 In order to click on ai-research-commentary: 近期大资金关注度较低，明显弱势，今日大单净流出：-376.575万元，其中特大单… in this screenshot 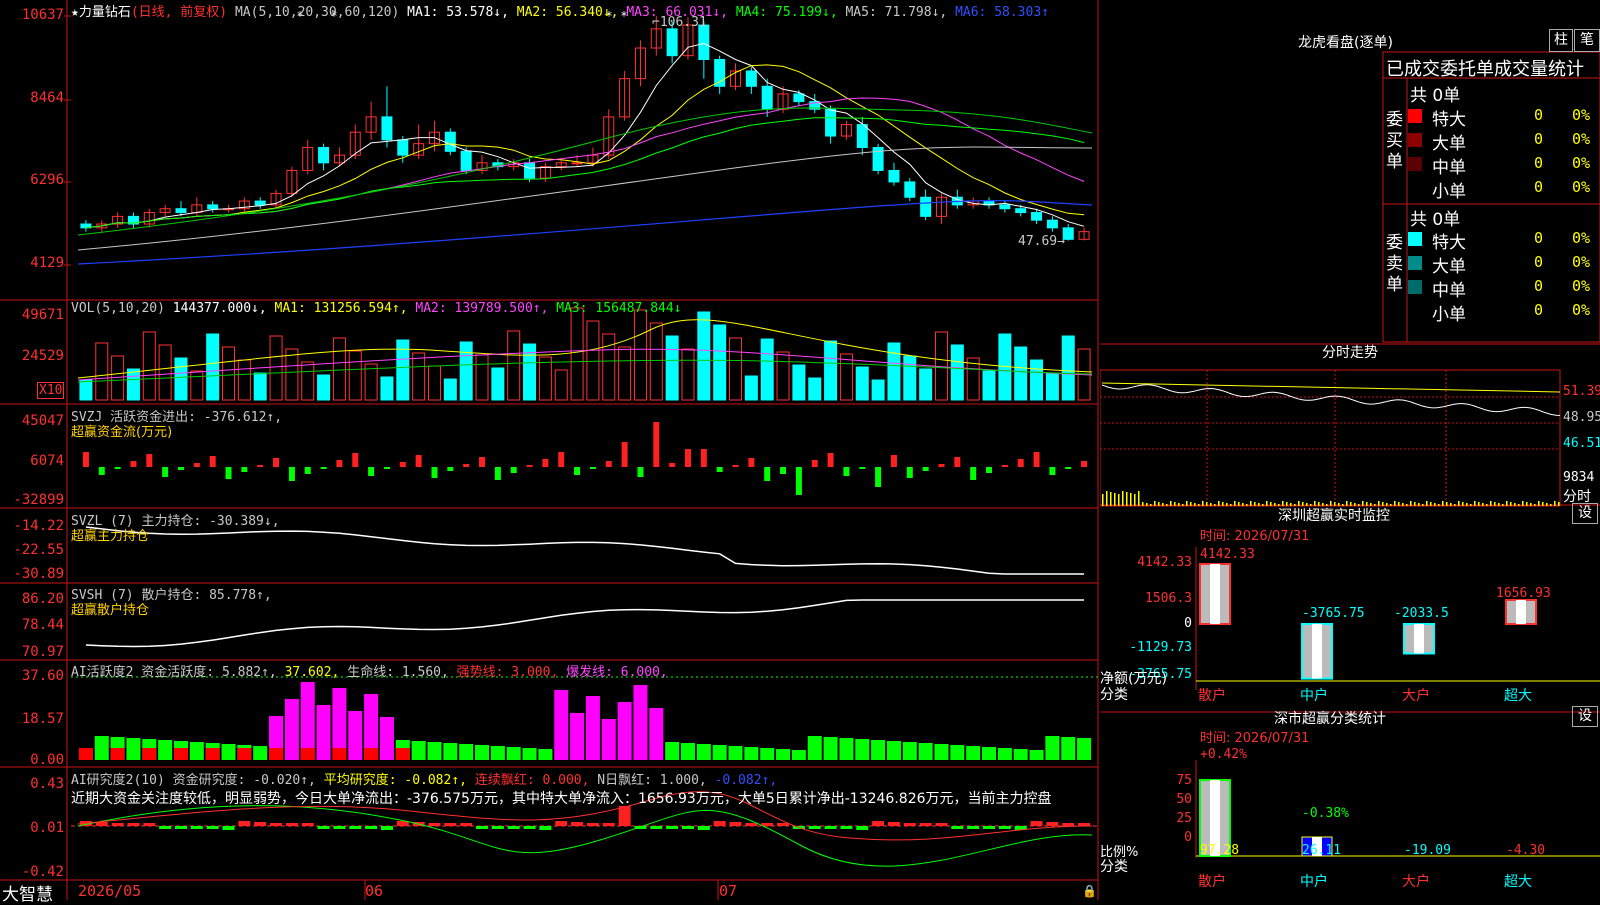, I will do `click(561, 799)`.